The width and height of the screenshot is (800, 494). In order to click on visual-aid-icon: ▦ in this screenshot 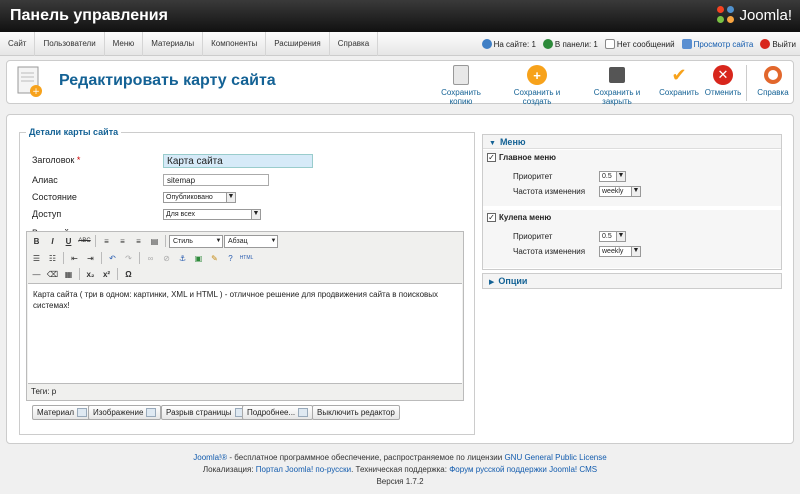, I will do `click(68, 274)`.